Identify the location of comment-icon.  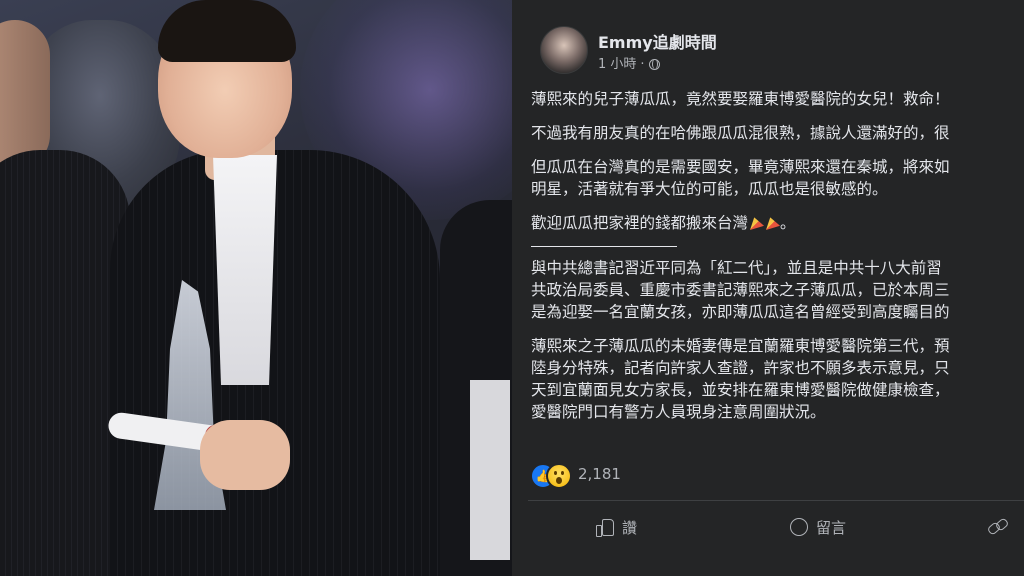
(799, 527).